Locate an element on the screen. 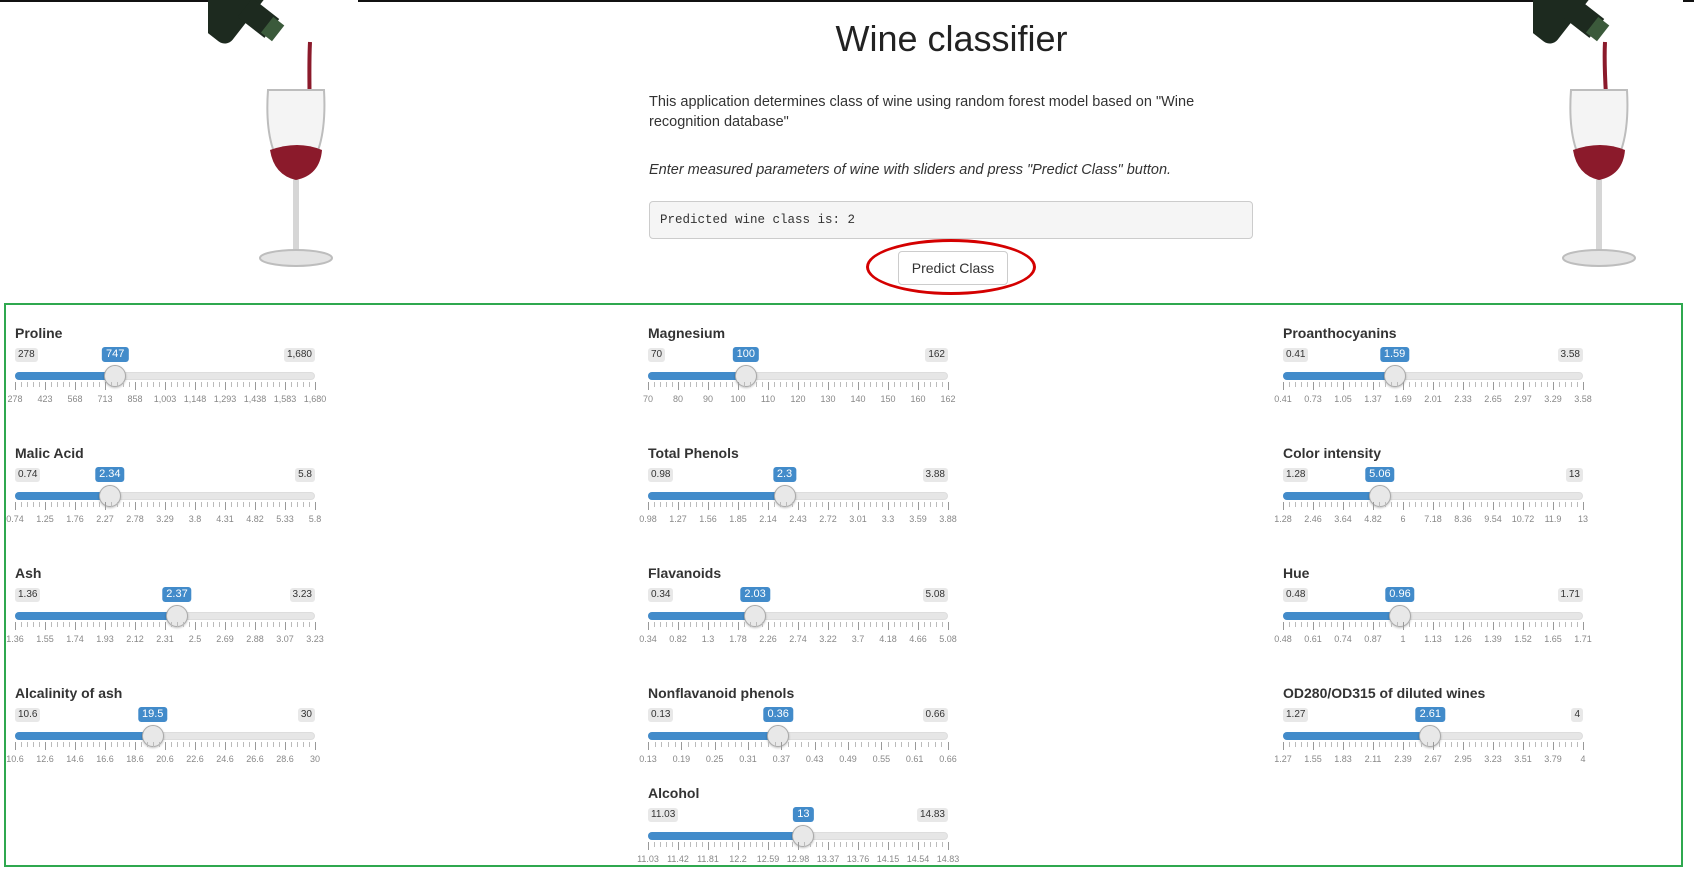 The image size is (1694, 895). slider-tick-label: 2.65 is located at coordinates (1493, 399).